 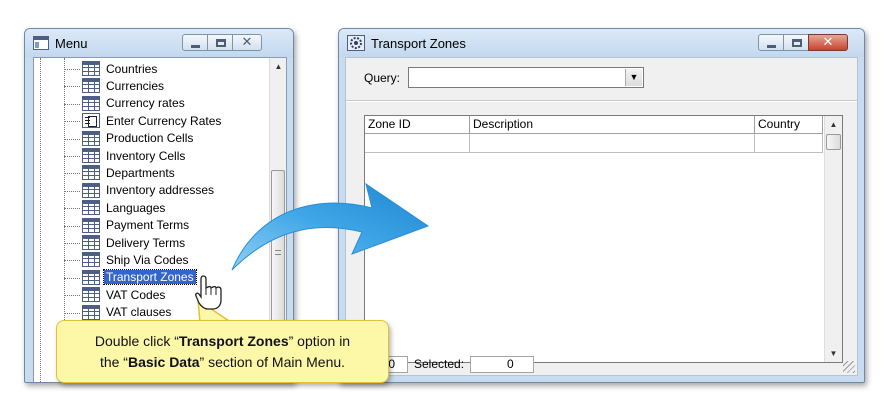 What do you see at coordinates (150, 277) in the screenshot?
I see `tree-item-label: Transport Zones` at bounding box center [150, 277].